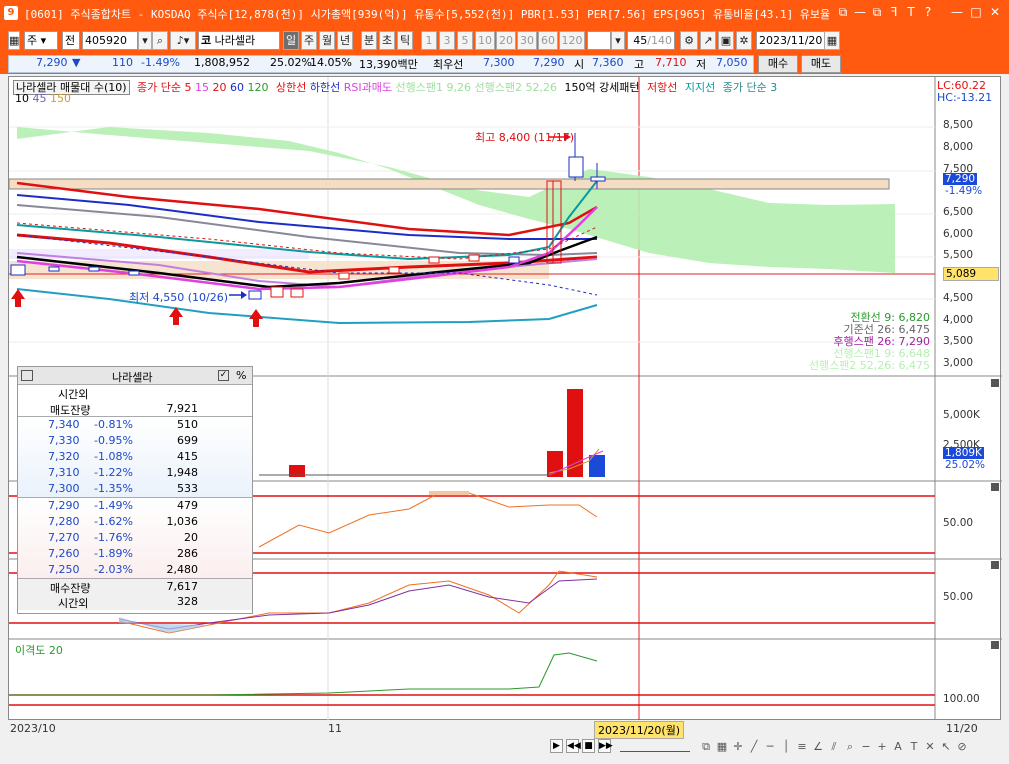 Image resolution: width=1009 pixels, height=764 pixels. I want to click on minimize-panel-icon: —, so click(860, 12).